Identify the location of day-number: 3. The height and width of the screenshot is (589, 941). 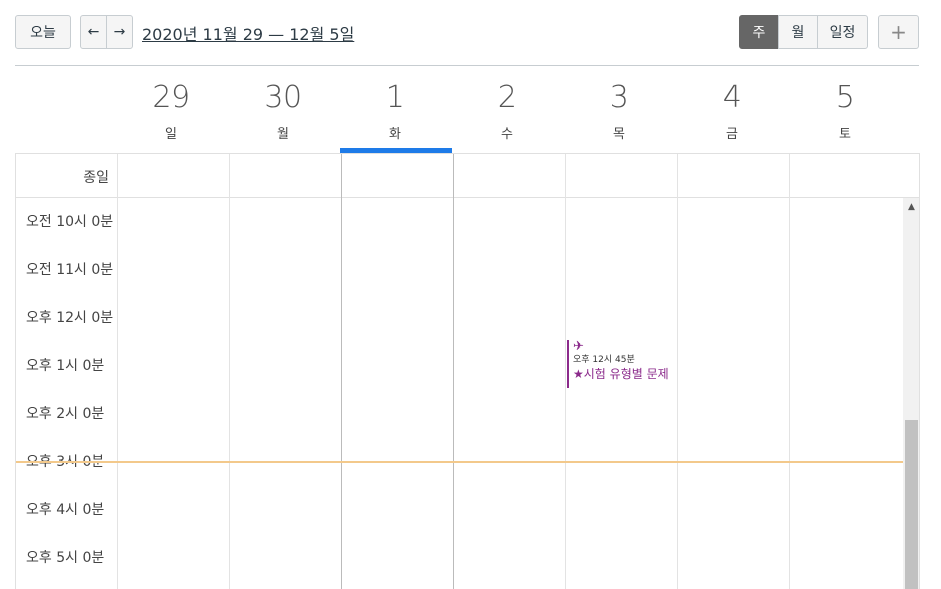
(619, 97).